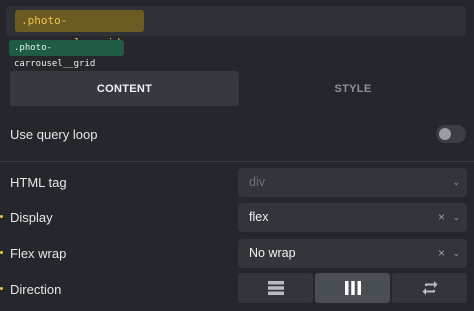 The image size is (474, 311). Describe the element at coordinates (124, 88) in the screenshot. I see `tab-content: CONTENT` at that location.